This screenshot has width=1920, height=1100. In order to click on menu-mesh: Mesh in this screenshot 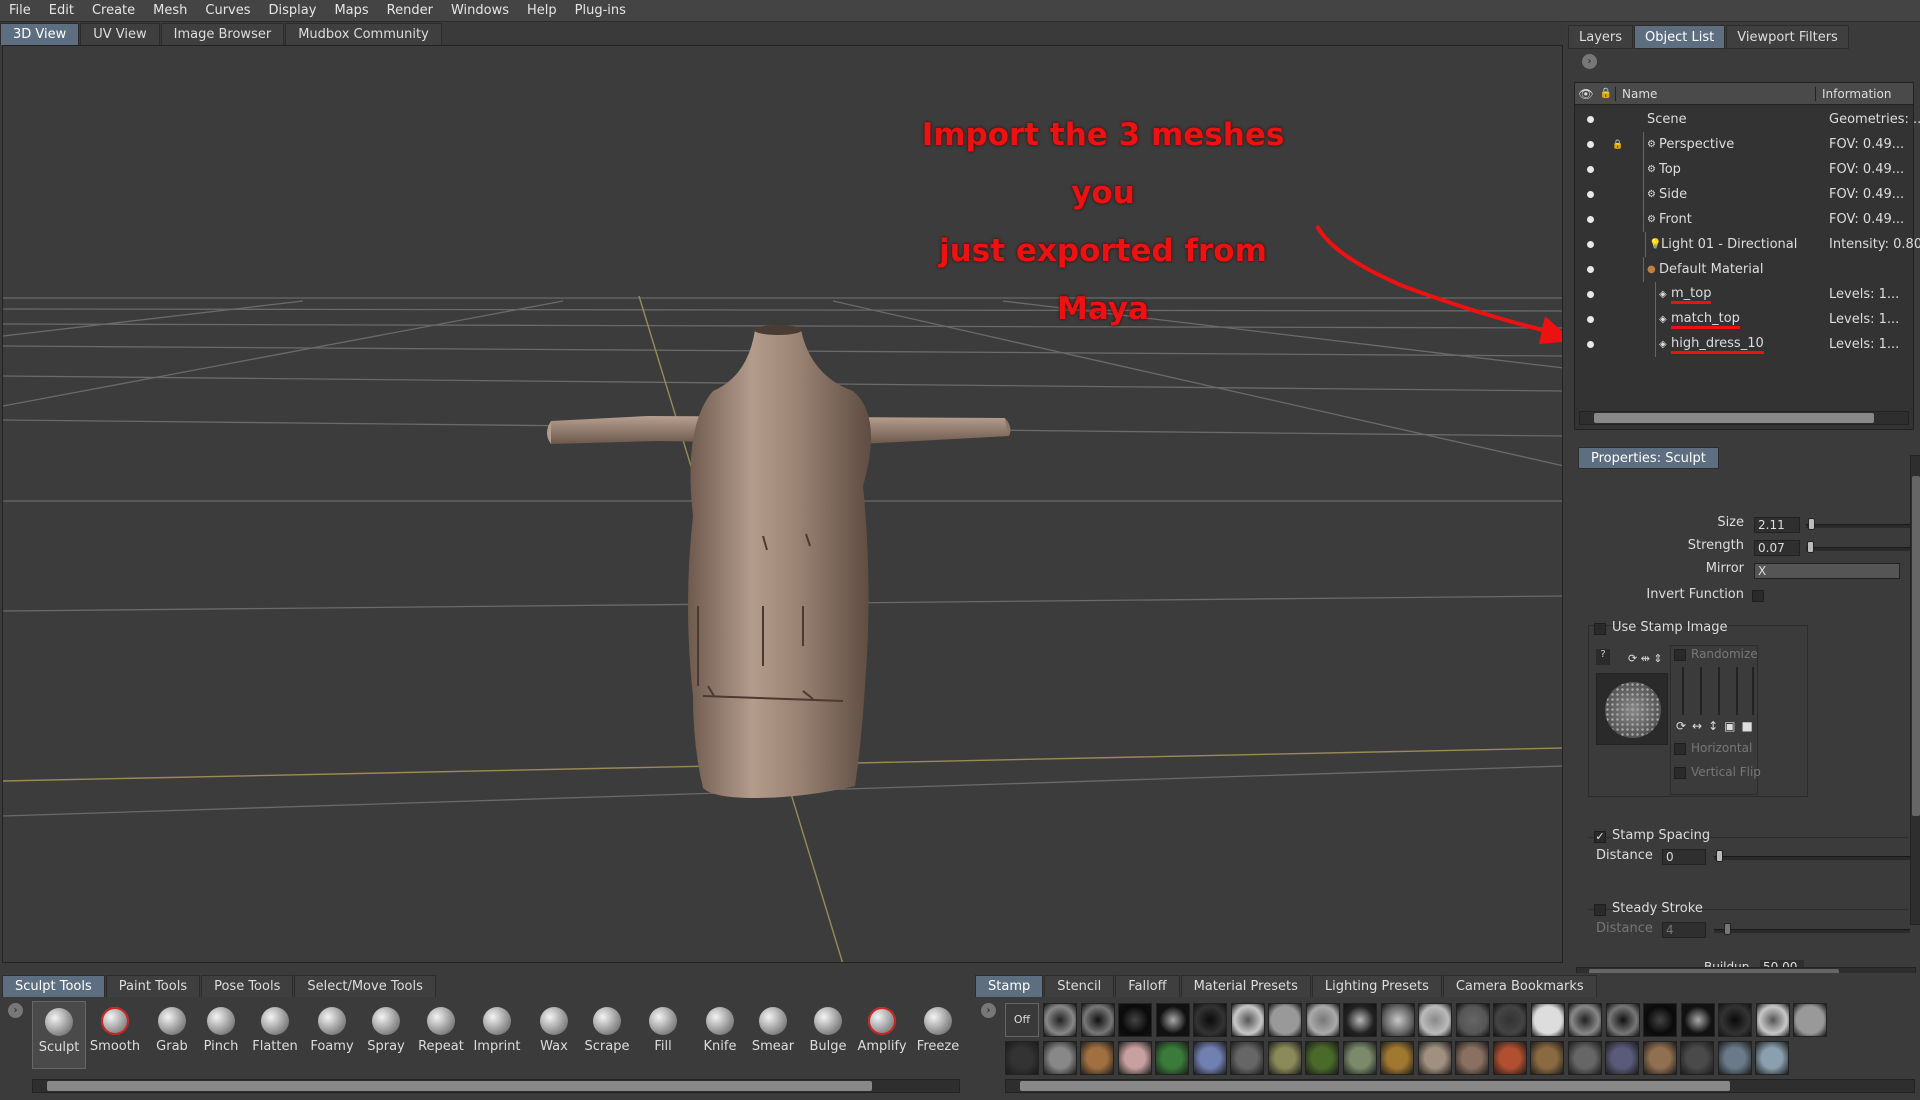, I will do `click(170, 11)`.